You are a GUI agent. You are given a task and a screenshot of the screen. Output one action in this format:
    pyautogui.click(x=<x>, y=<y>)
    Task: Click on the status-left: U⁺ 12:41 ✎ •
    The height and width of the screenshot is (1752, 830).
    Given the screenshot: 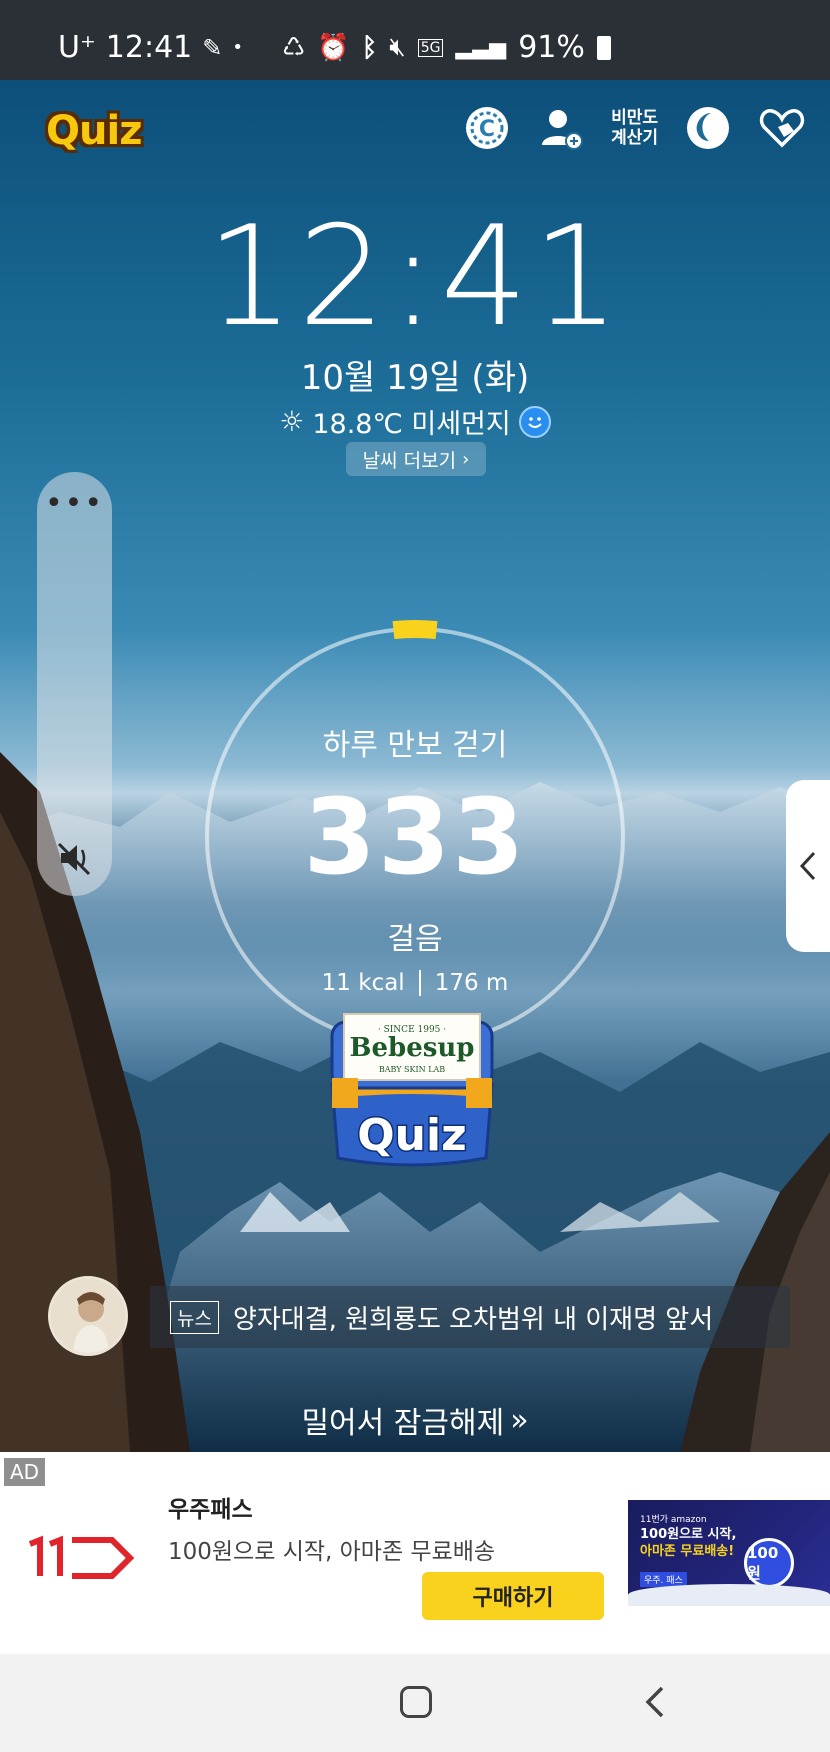 What is the action you would take?
    pyautogui.click(x=150, y=47)
    